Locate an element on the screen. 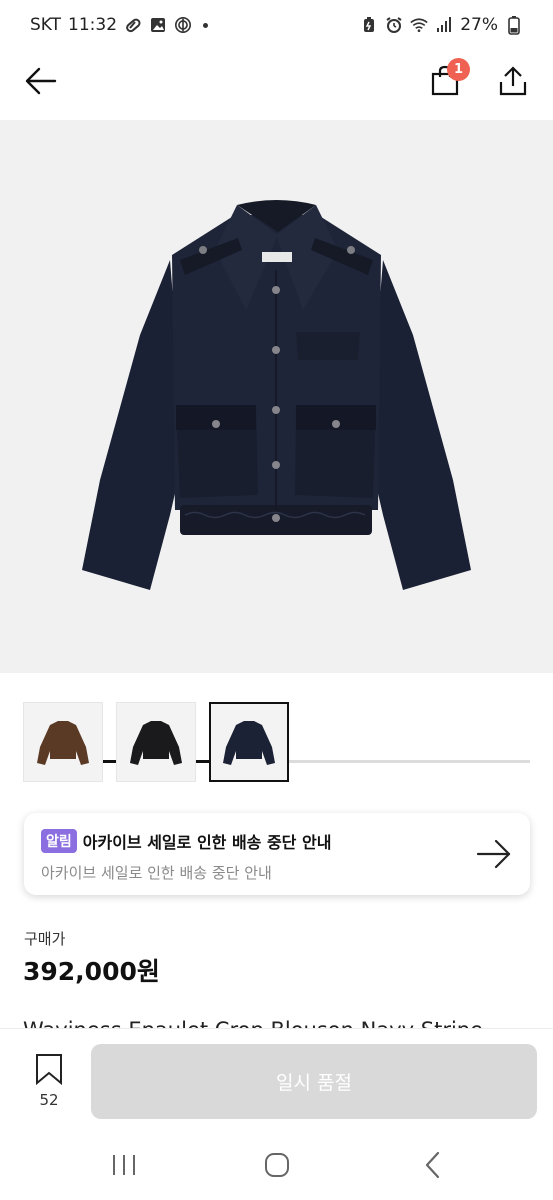  notification-dot-icon is located at coordinates (206, 25).